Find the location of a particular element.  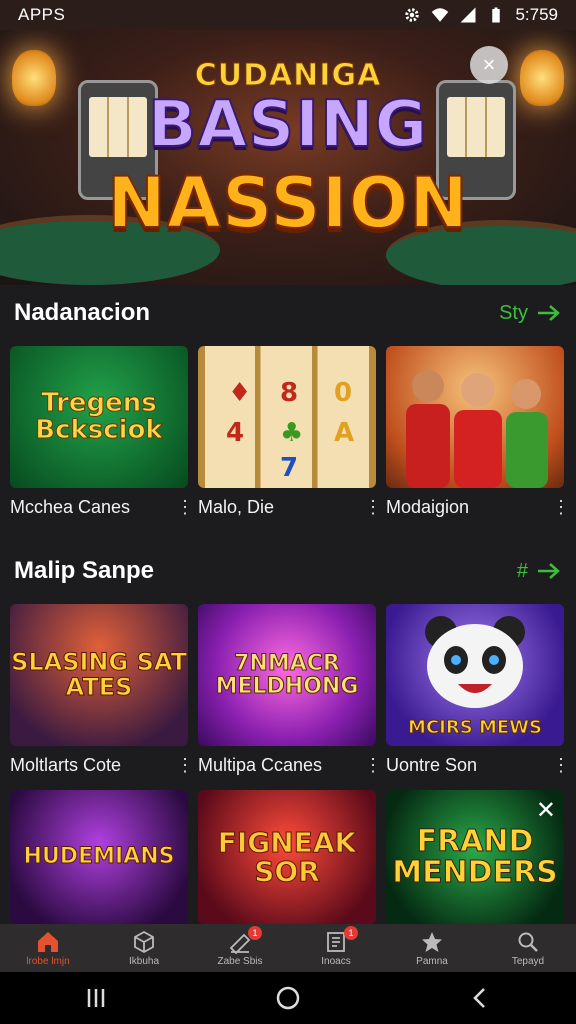

game-thumbnail: FIGNEAK SOR is located at coordinates (287, 857).